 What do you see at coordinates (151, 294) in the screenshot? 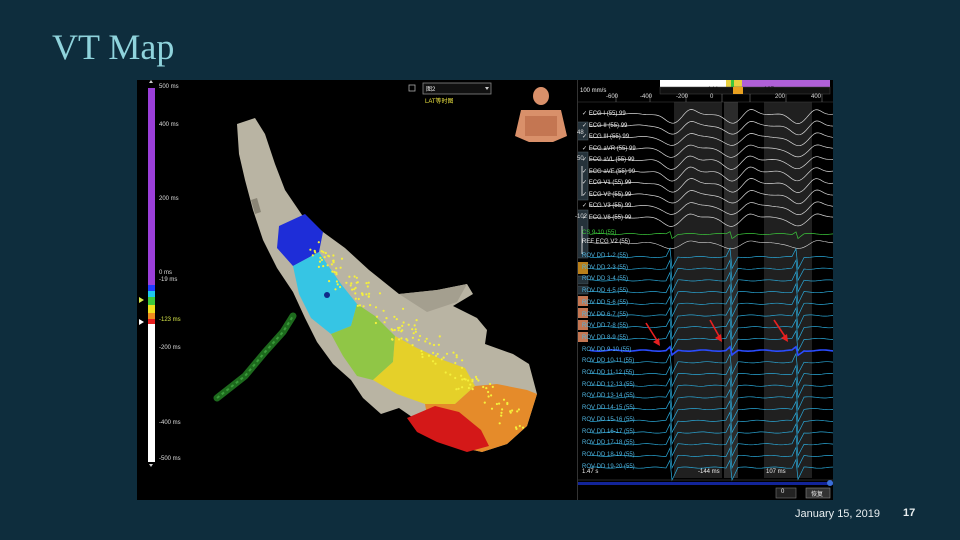
I see `scale-cyan-segment` at bounding box center [151, 294].